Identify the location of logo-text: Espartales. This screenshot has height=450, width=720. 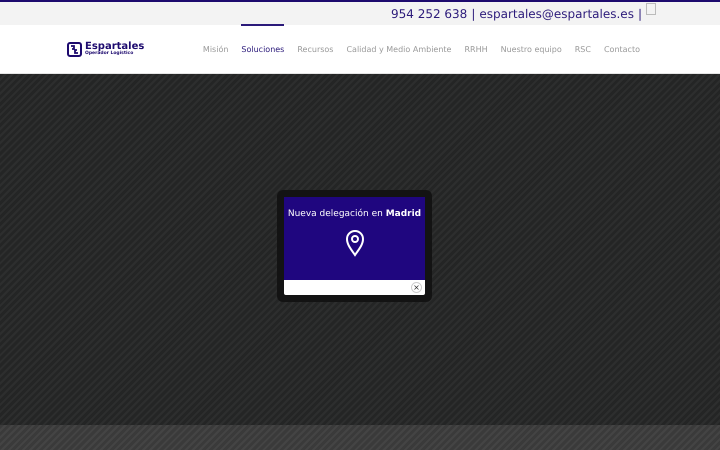
(114, 47).